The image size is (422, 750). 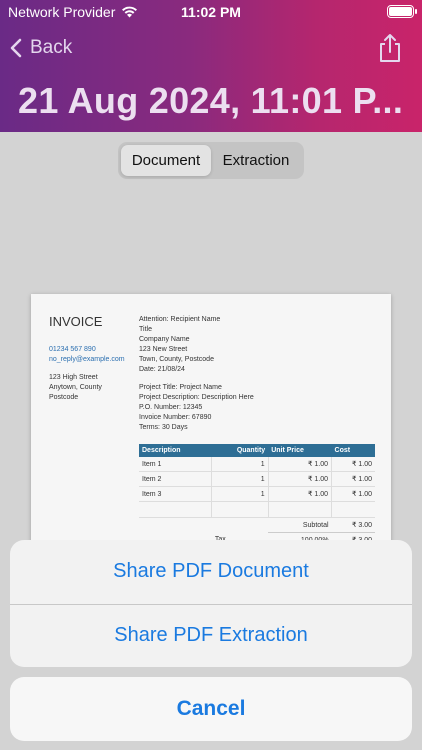 I want to click on table-row: Item 2 1 ₹ 1.00 ₹ 1.00, so click(x=257, y=479).